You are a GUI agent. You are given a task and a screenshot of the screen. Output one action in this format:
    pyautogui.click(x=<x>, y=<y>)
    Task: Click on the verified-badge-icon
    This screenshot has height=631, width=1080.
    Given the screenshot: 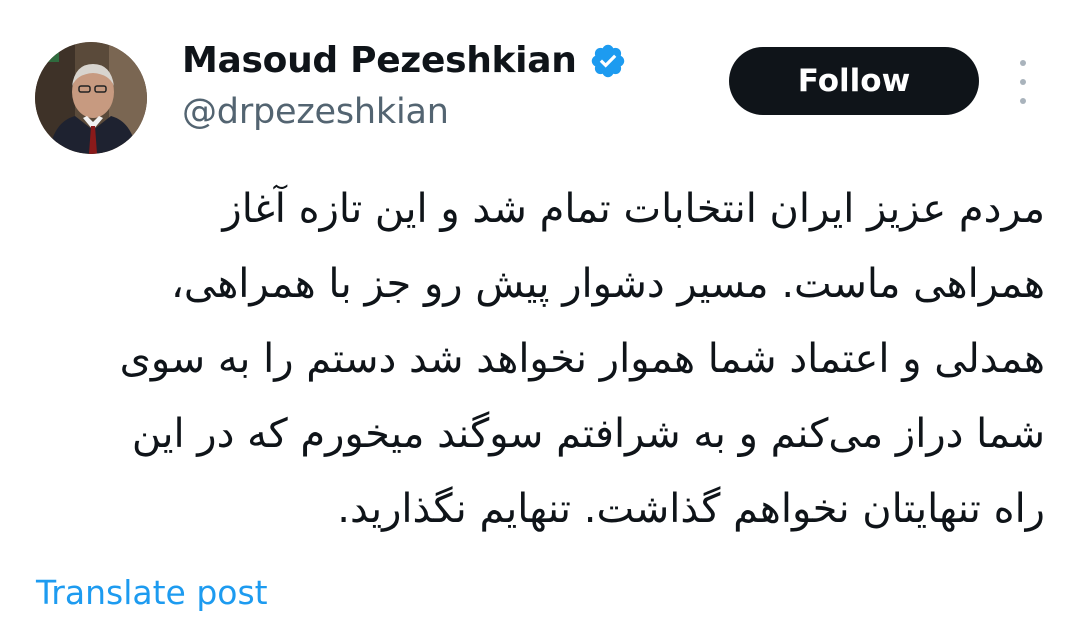 What is the action you would take?
    pyautogui.click(x=608, y=61)
    